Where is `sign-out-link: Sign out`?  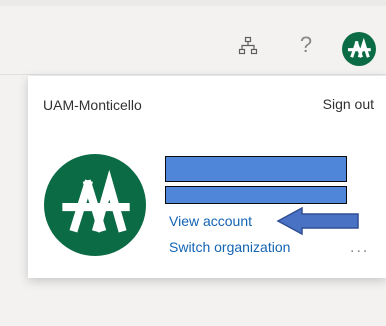
sign-out-link: Sign out is located at coordinates (348, 104).